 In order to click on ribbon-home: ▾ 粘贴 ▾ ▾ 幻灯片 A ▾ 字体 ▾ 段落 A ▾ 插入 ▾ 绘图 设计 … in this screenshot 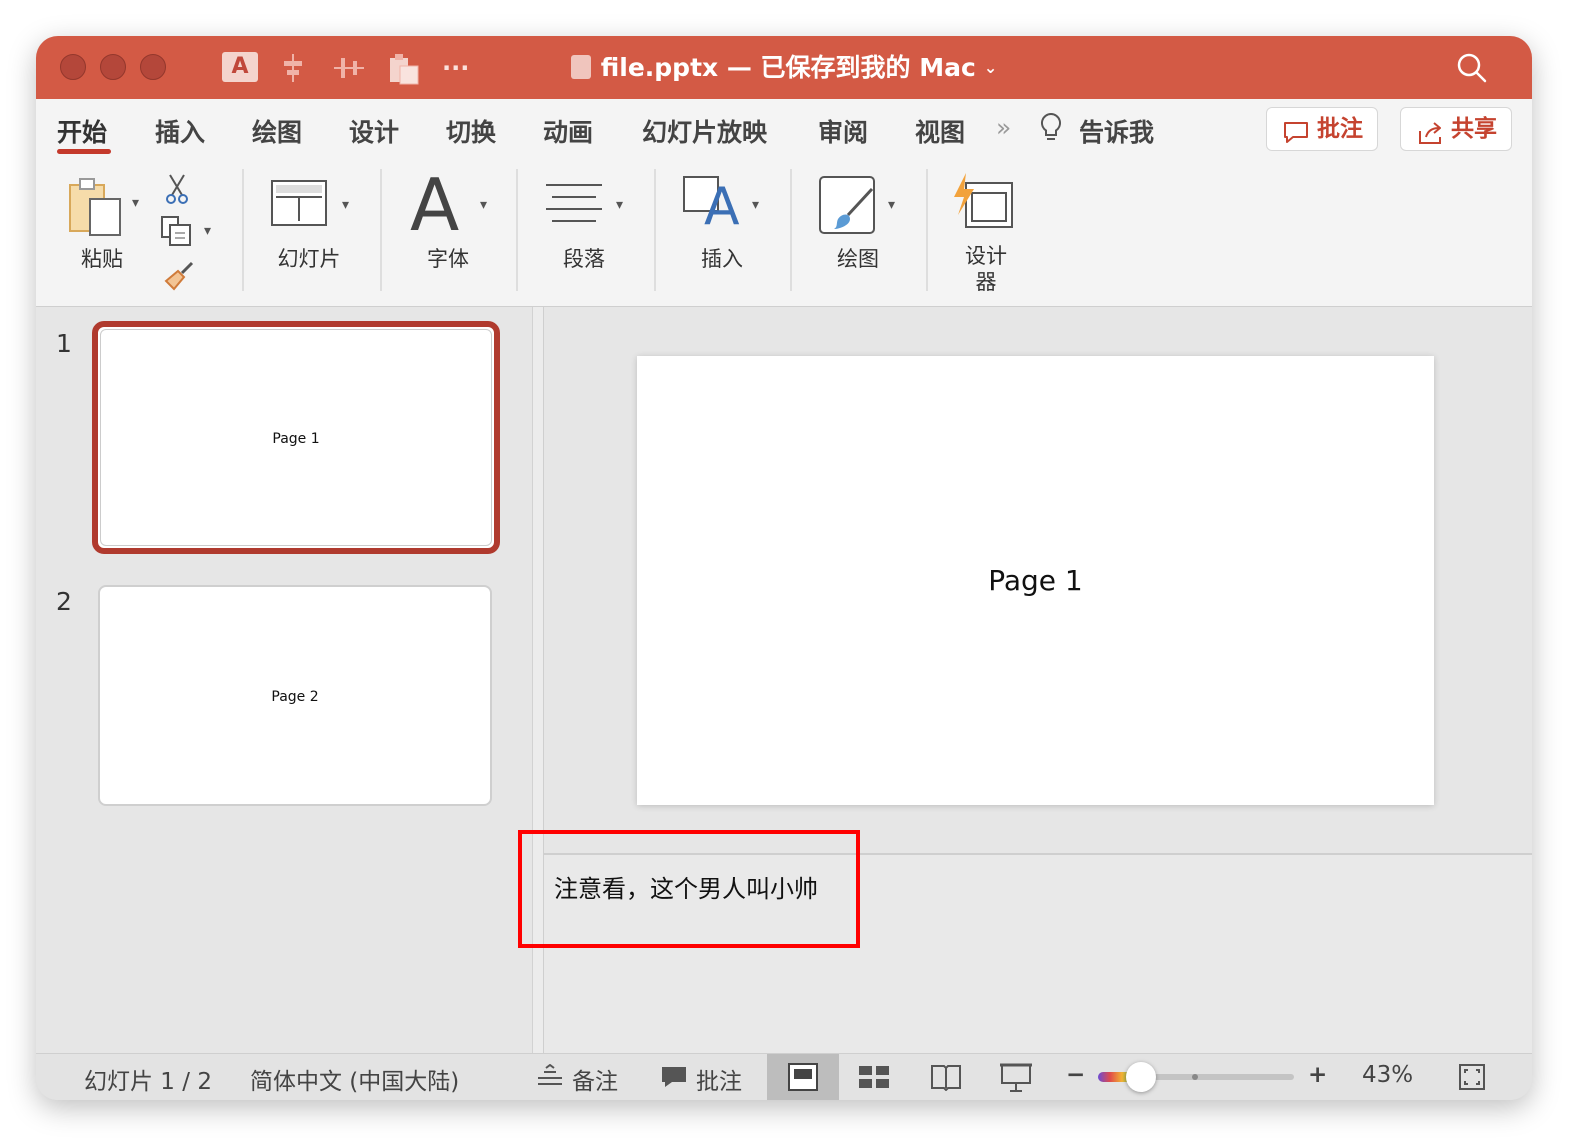, I will do `click(784, 235)`.